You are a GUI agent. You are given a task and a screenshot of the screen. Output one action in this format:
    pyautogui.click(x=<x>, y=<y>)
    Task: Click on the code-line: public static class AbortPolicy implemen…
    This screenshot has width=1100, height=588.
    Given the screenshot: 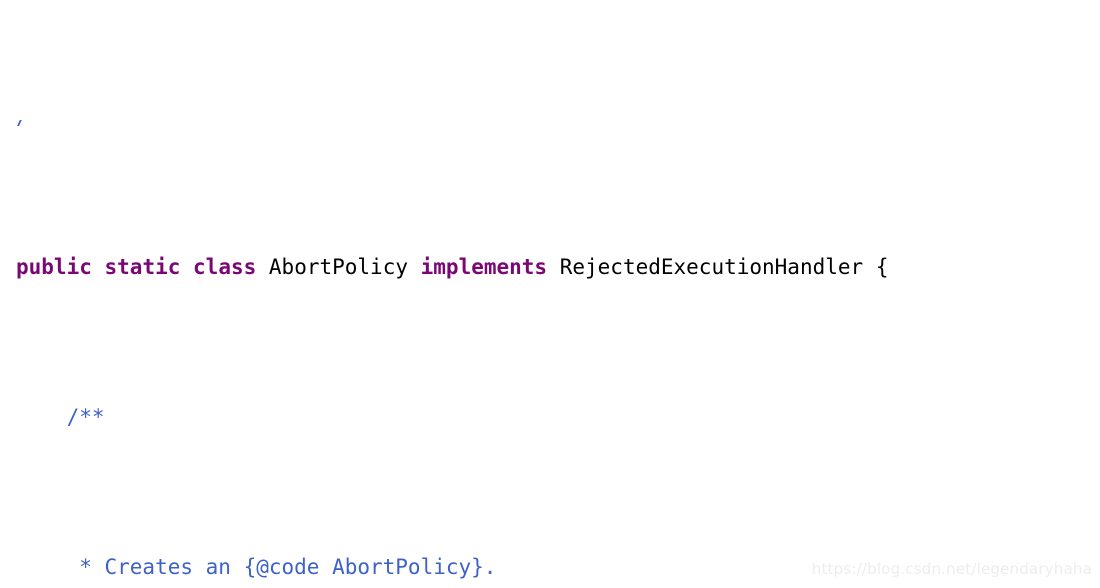 What is the action you would take?
    pyautogui.click(x=550, y=267)
    